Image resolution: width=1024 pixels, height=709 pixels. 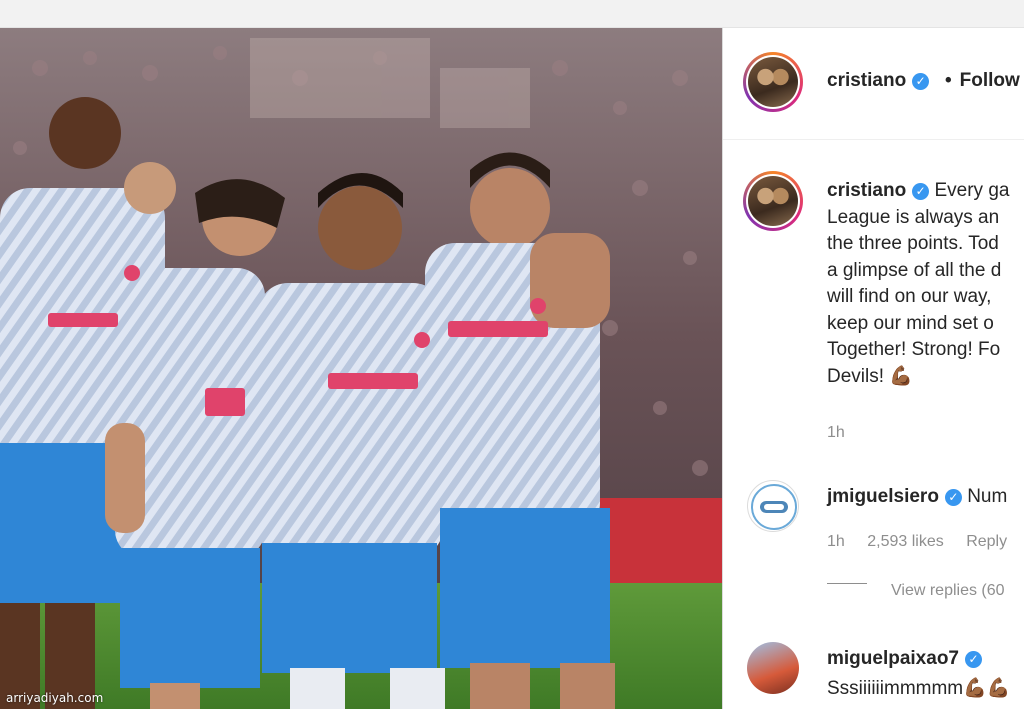 I want to click on caption-timestamp: 1h, so click(x=845, y=433).